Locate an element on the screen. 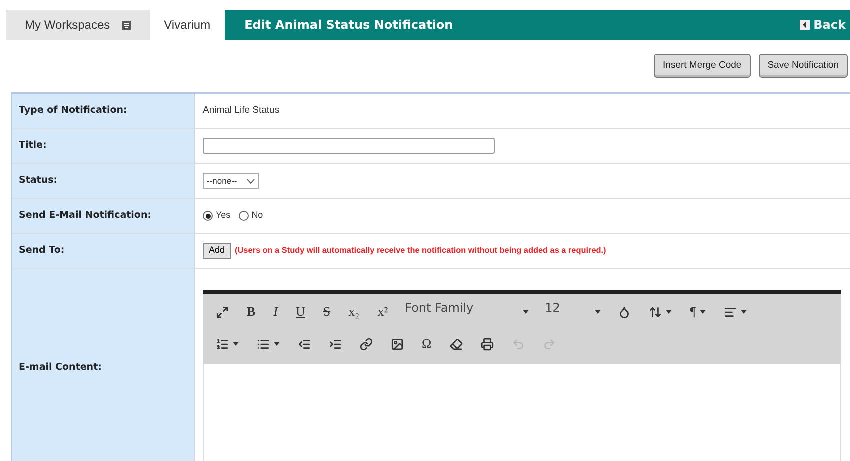 The image size is (850, 461). expand-icon is located at coordinates (222, 312).